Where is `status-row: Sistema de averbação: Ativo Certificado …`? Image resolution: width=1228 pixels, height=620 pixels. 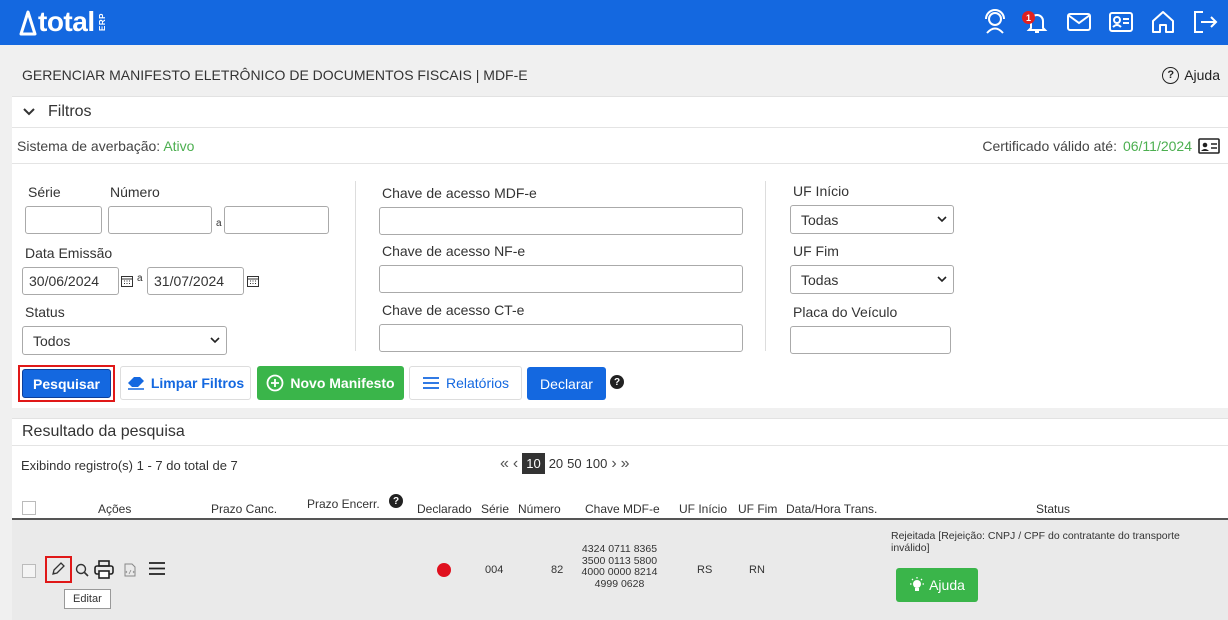
status-row: Sistema de averbação: Ativo Certificado … is located at coordinates (620, 146).